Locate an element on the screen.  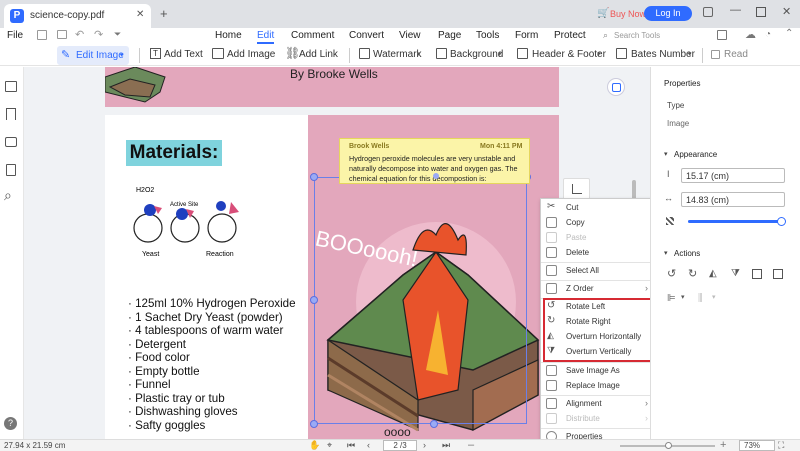
align-icon: ⊫ is located at coordinates (671, 298).